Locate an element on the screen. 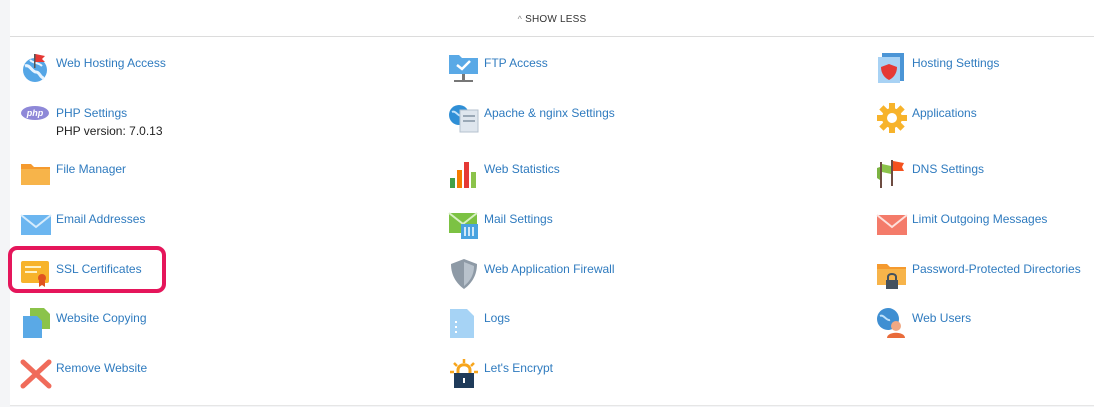 The height and width of the screenshot is (407, 1094). server-globe-icon is located at coordinates (464, 119).